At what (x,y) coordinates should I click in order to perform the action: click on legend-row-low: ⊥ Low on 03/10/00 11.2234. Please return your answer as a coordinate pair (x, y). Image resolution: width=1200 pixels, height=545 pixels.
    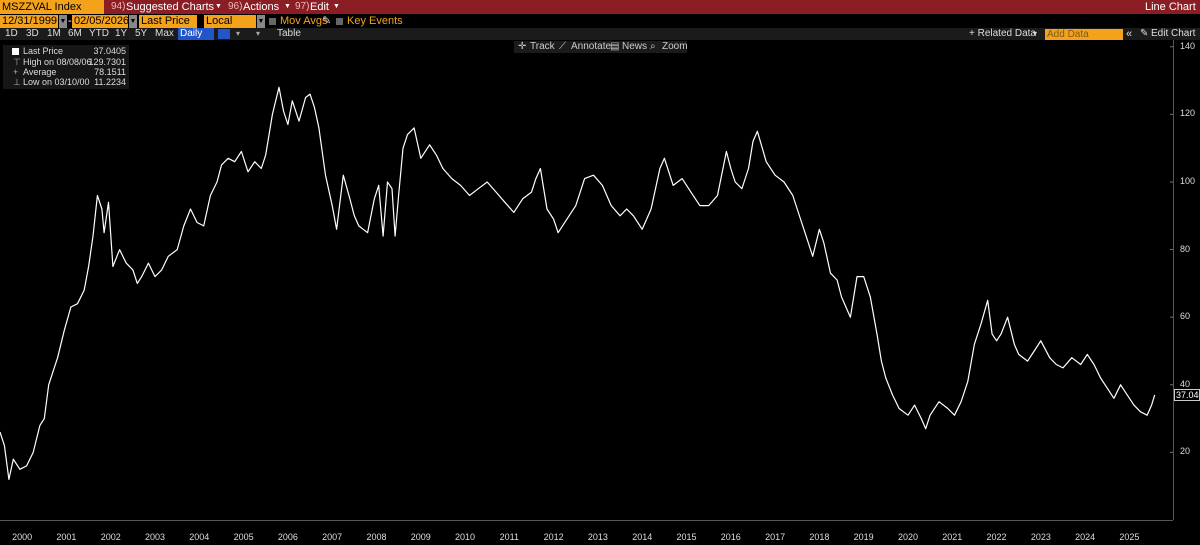
    Looking at the image, I should click on (66, 82).